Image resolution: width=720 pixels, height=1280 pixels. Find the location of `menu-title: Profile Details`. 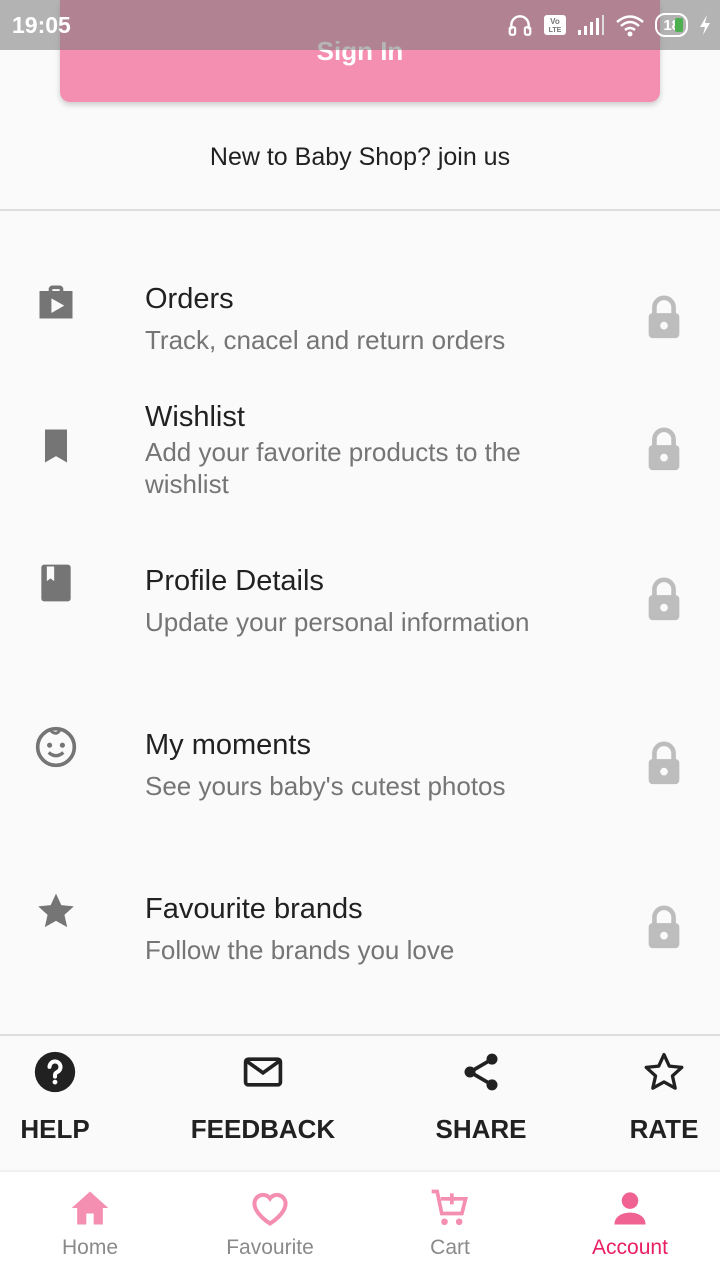

menu-title: Profile Details is located at coordinates (234, 581).